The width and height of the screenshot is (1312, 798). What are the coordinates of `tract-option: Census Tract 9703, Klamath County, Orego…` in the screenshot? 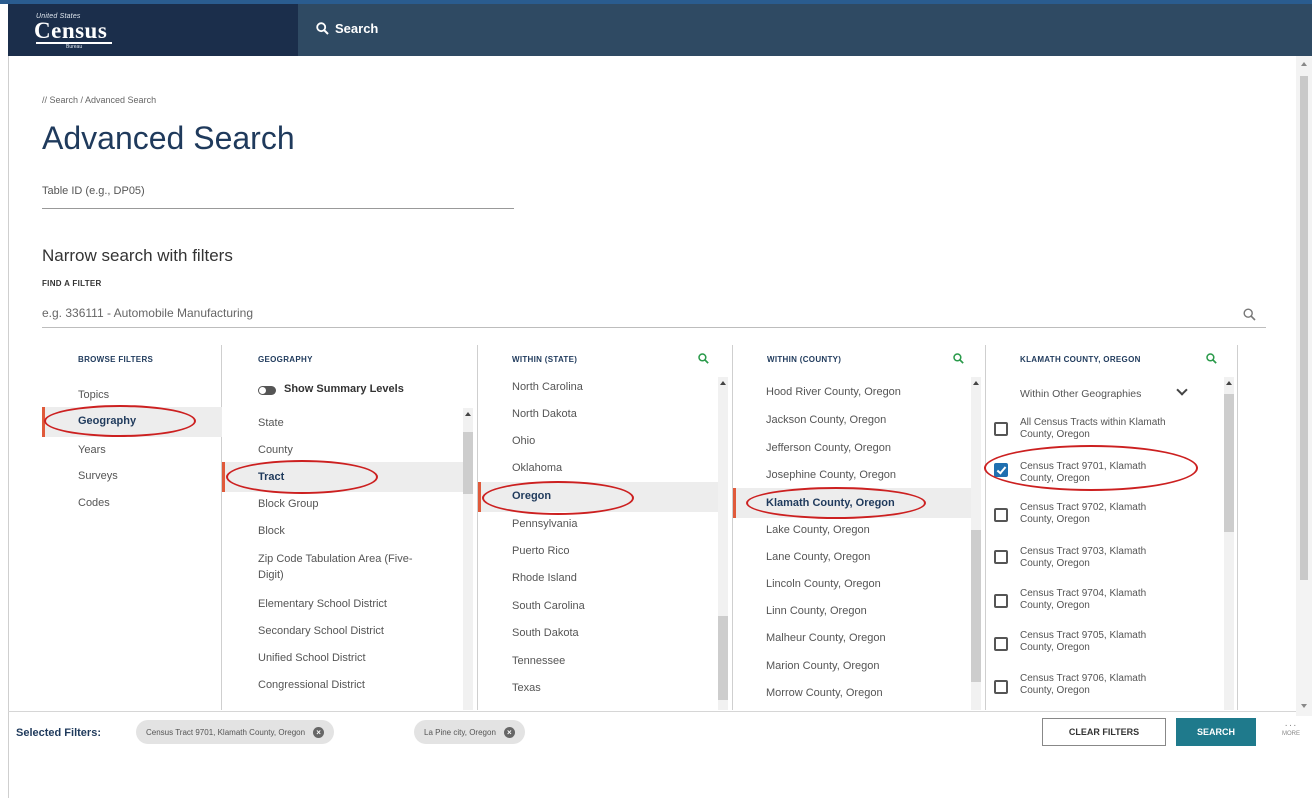 It's located at (1120, 558).